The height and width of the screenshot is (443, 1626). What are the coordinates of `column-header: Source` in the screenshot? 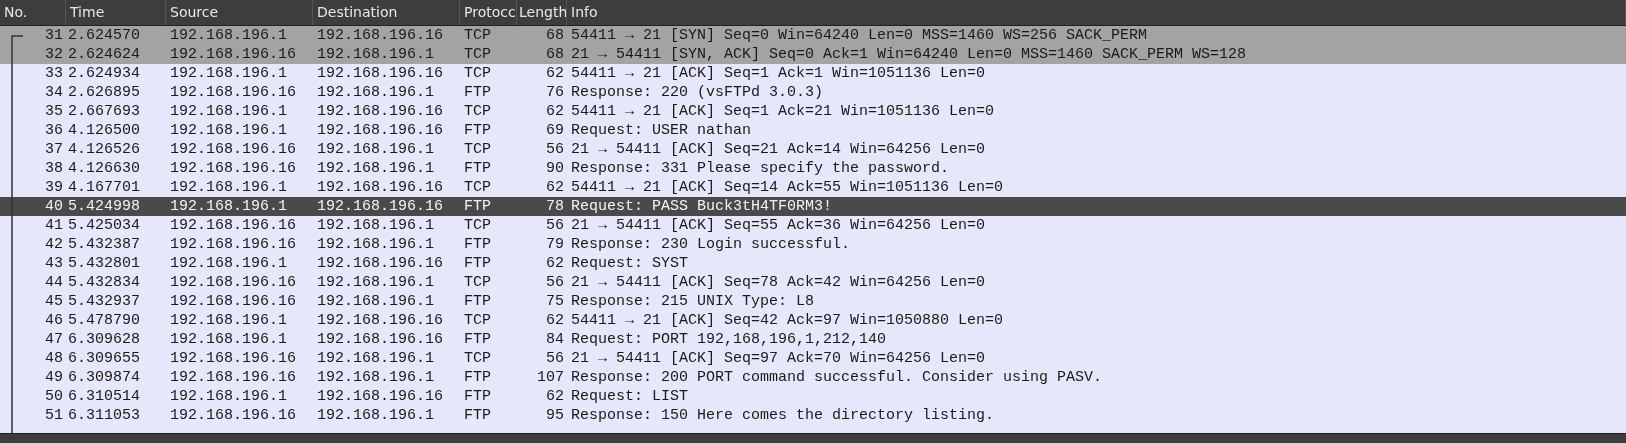 It's located at (239, 12).